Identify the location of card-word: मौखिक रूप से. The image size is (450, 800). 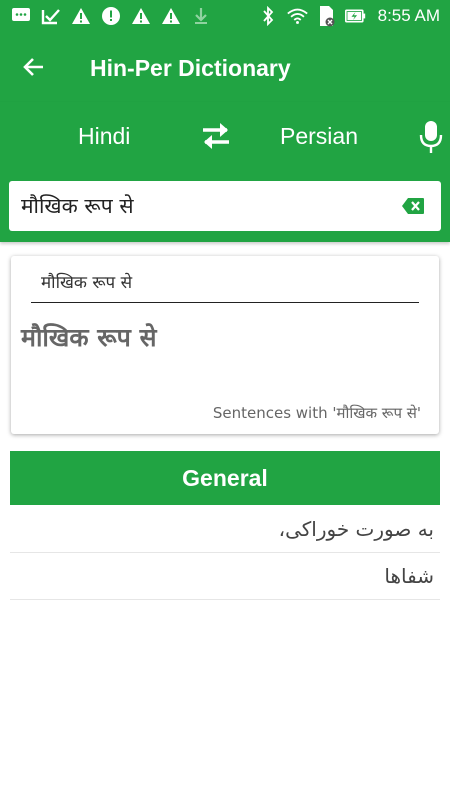
(89, 337).